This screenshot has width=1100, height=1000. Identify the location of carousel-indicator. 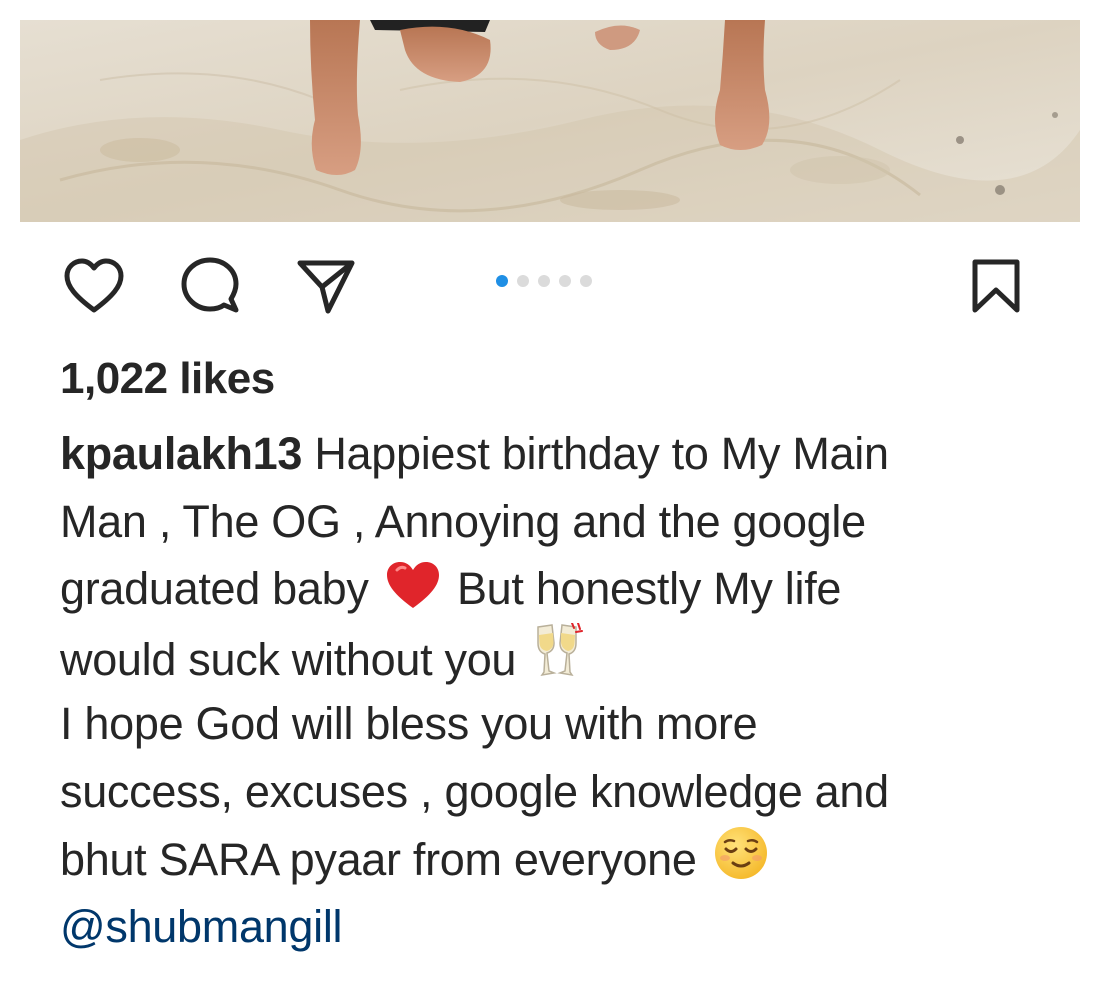
(544, 281).